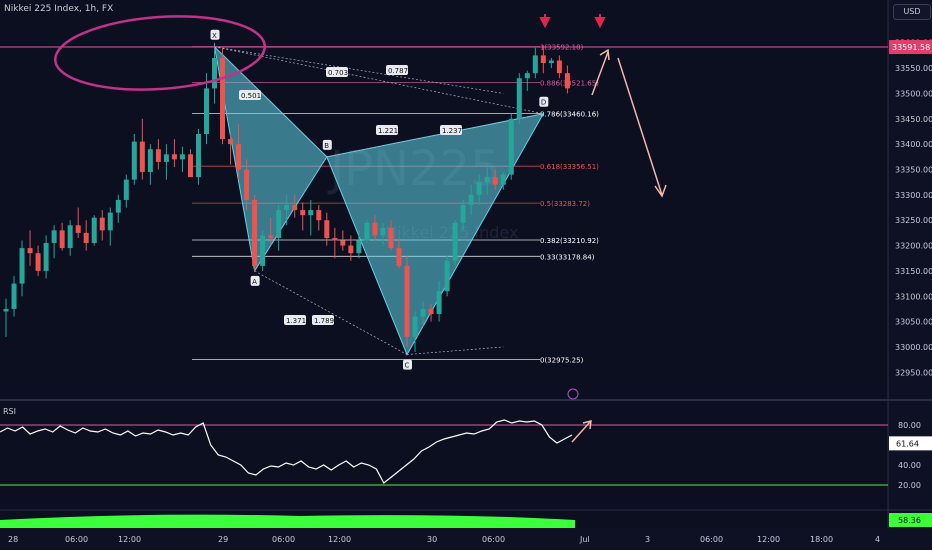 The image size is (932, 550). I want to click on time-tick-label: 29, so click(223, 539).